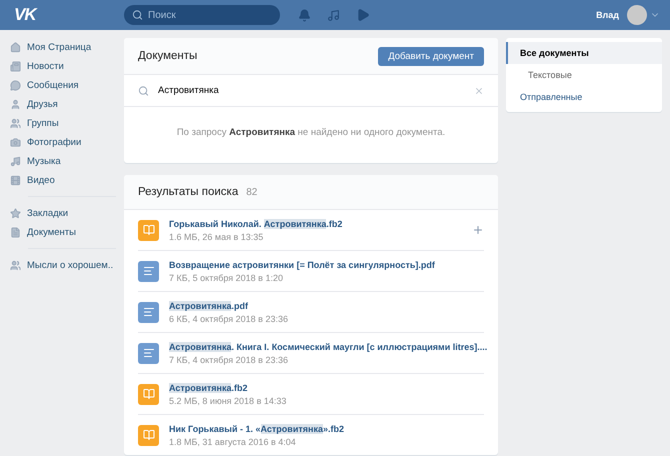 The image size is (670, 456). Describe the element at coordinates (226, 278) in the screenshot. I see `document-meta: 7 КБ, 5 октября 2018 в 1:20` at that location.